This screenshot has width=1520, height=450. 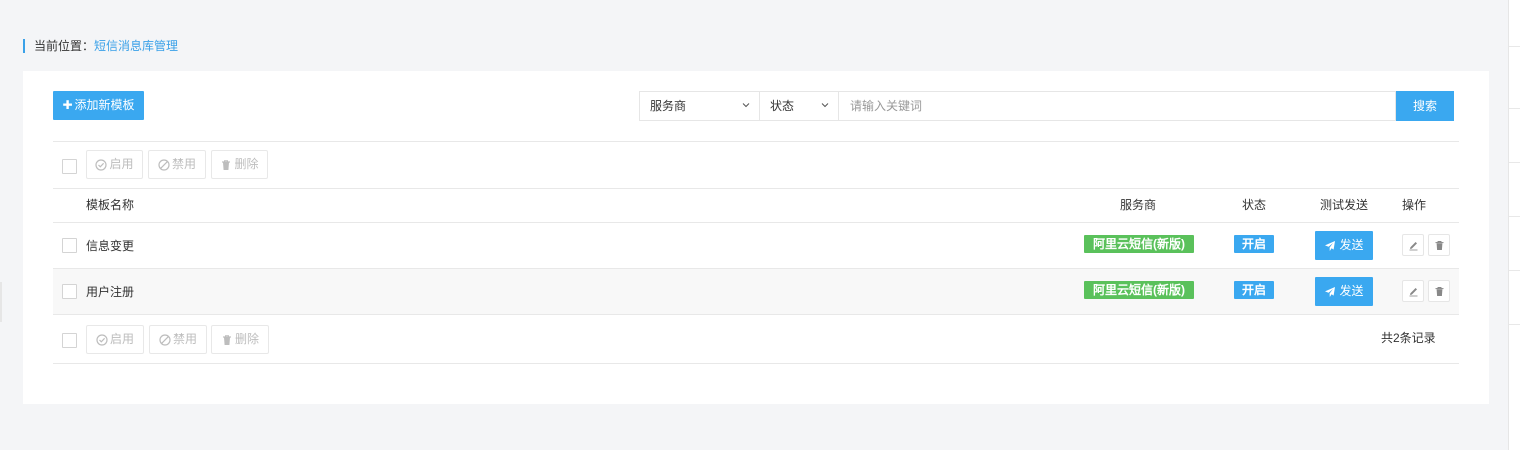 What do you see at coordinates (1254, 205) in the screenshot?
I see `header-status: 状态` at bounding box center [1254, 205].